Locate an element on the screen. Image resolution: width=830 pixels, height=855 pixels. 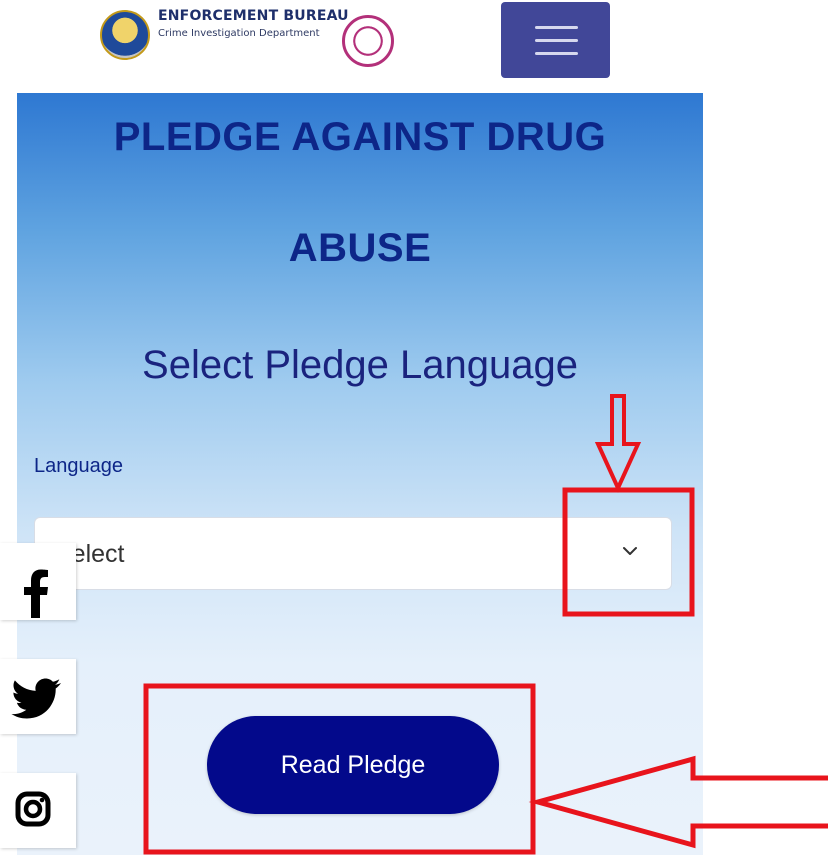
read-pledge-button: Read Pledge is located at coordinates (353, 765).